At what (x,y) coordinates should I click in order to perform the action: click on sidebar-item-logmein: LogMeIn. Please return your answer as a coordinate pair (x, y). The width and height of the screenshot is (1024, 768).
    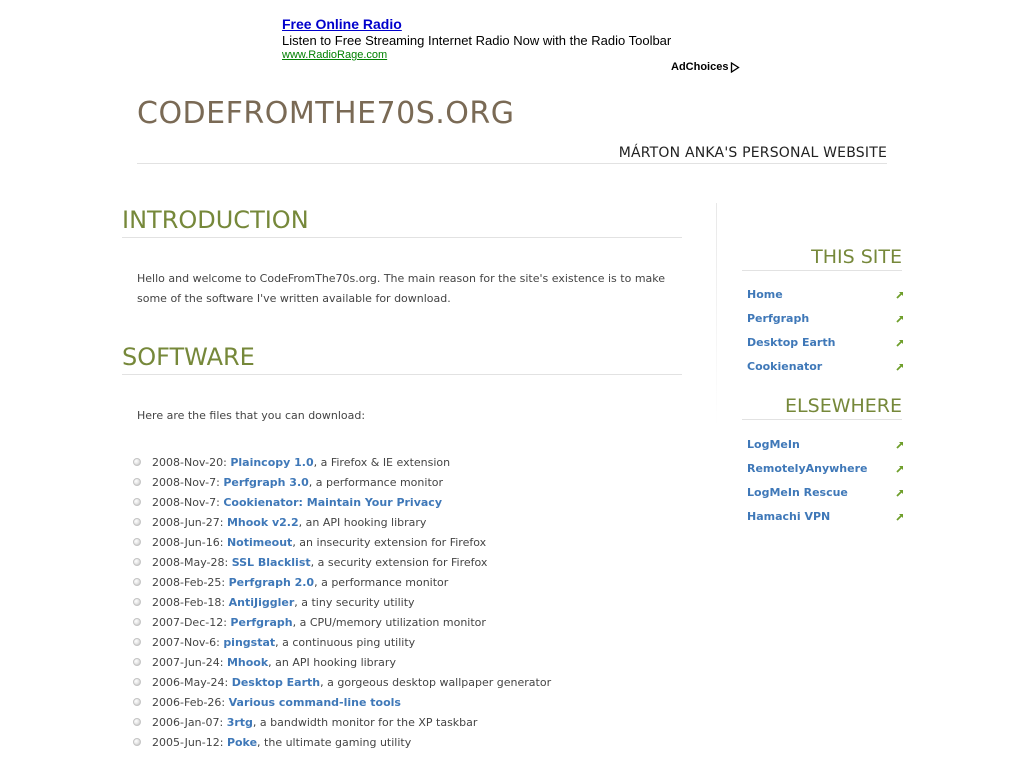
    Looking at the image, I should click on (824, 445).